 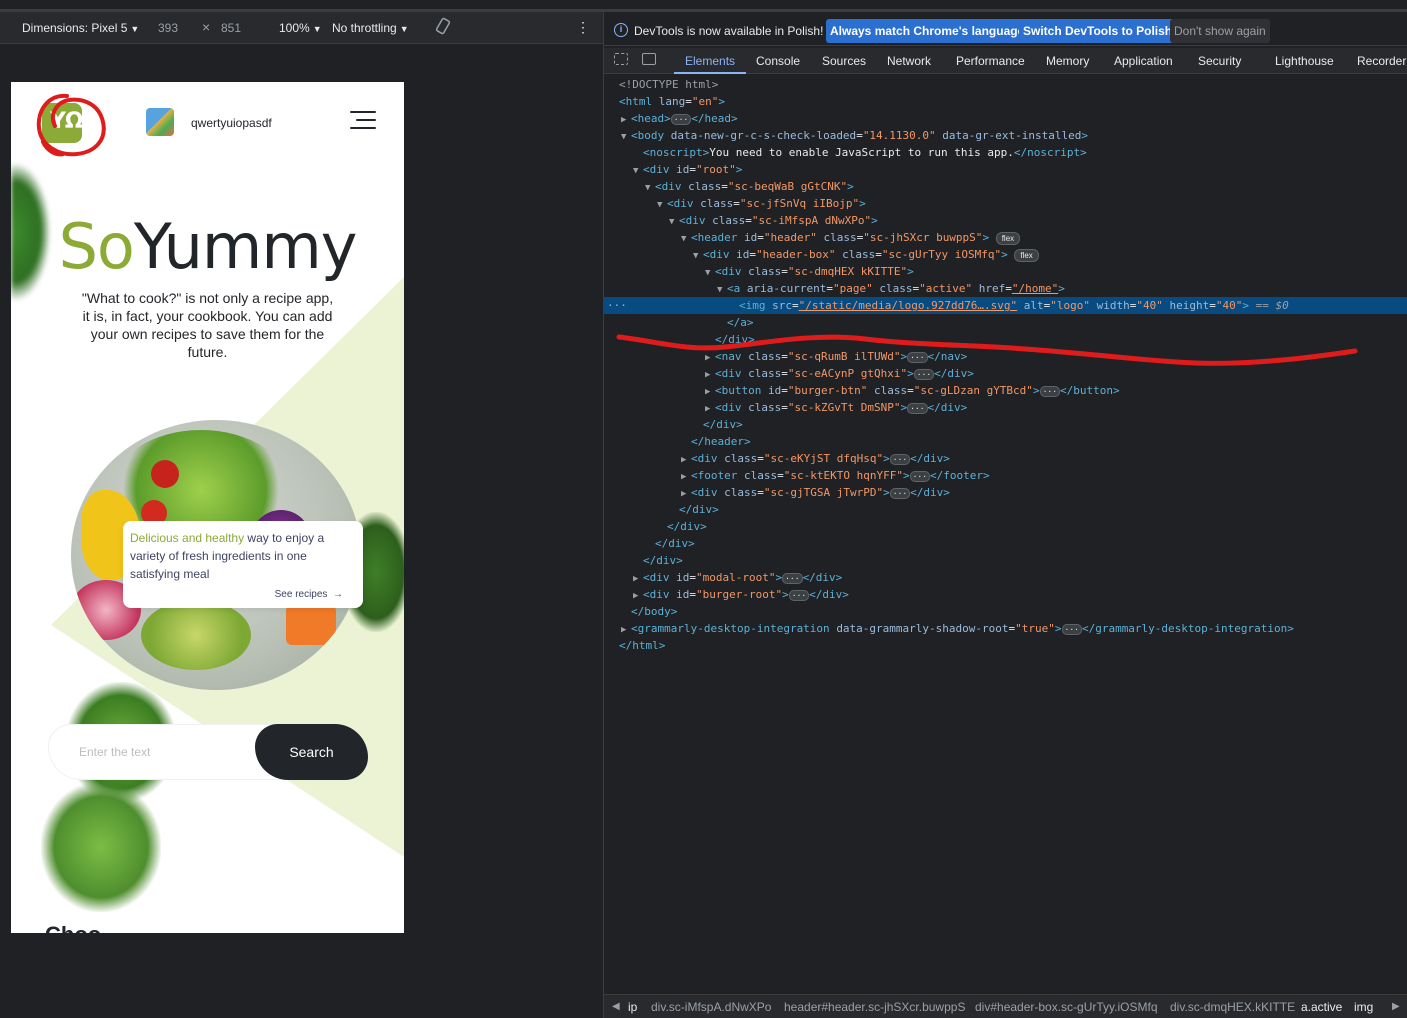 What do you see at coordinates (711, 1007) in the screenshot?
I see `breadcrumb-item: div.sc-iMfspA.dNwXPo` at bounding box center [711, 1007].